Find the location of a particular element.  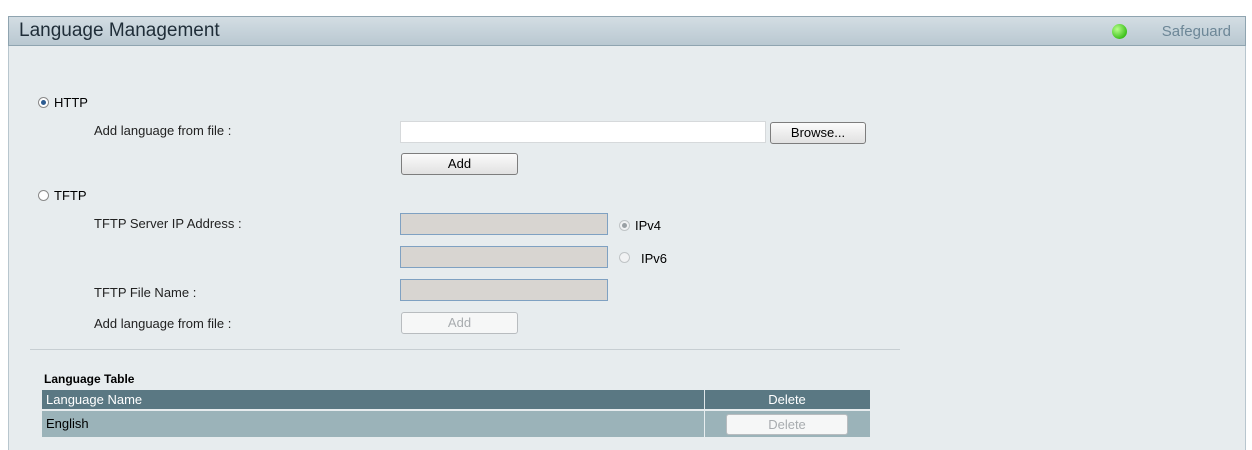

http-add-from-file-label: Add language from file : is located at coordinates (163, 130).